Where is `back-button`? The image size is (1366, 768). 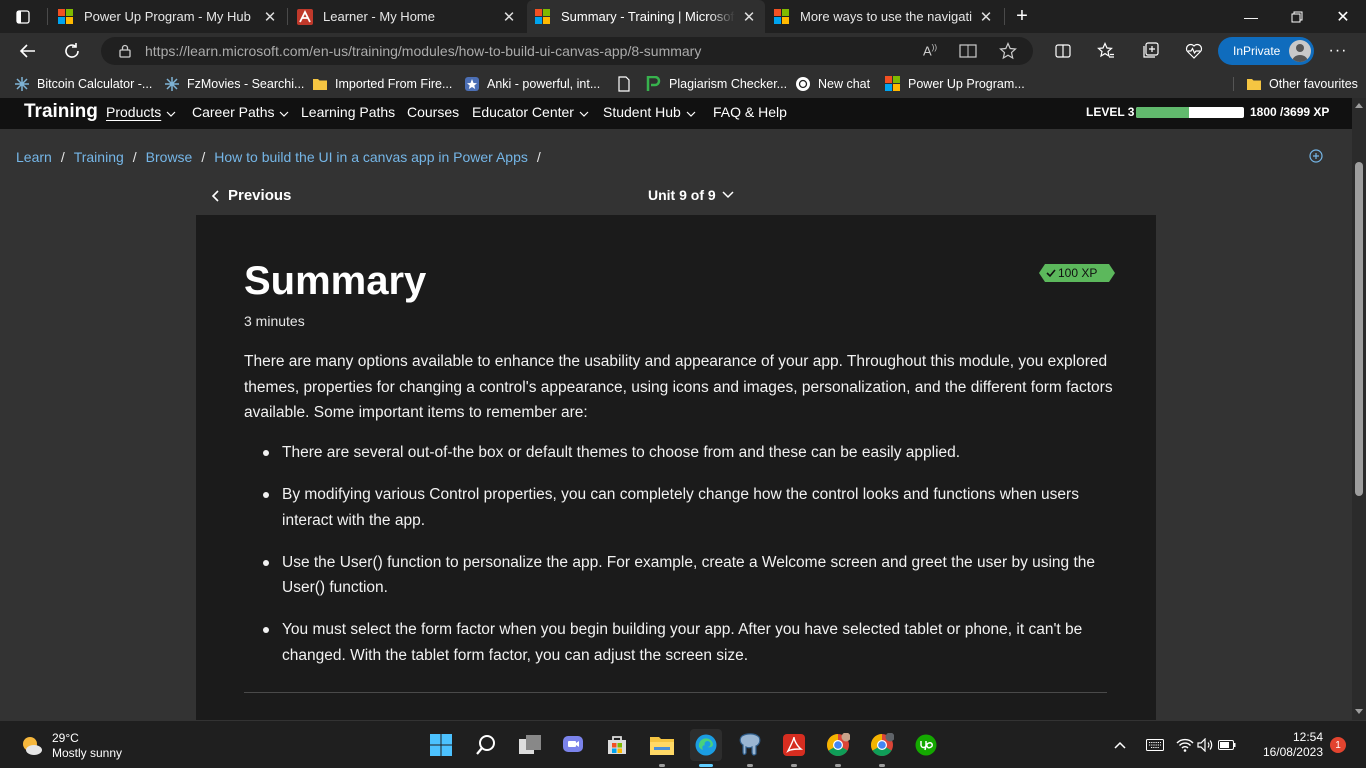 back-button is located at coordinates (28, 51).